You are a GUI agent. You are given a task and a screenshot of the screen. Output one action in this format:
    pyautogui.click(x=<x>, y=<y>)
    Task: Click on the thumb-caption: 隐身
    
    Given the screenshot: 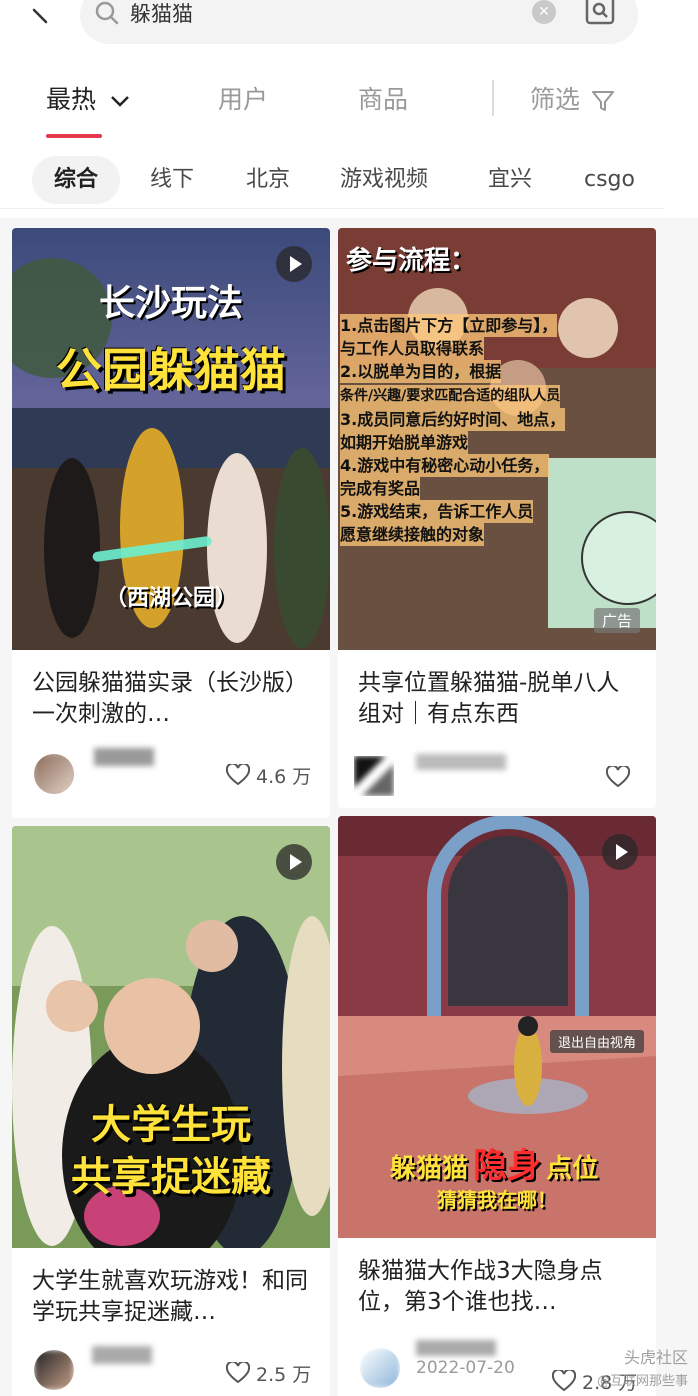 What is the action you would take?
    pyautogui.click(x=507, y=1166)
    